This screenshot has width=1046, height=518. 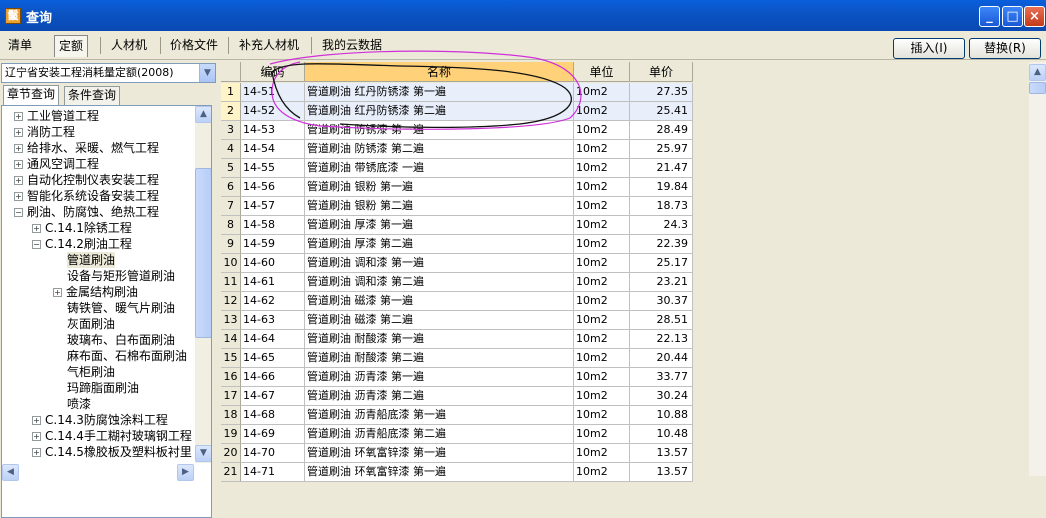 I want to click on cell-price: 25.97, so click(x=661, y=149).